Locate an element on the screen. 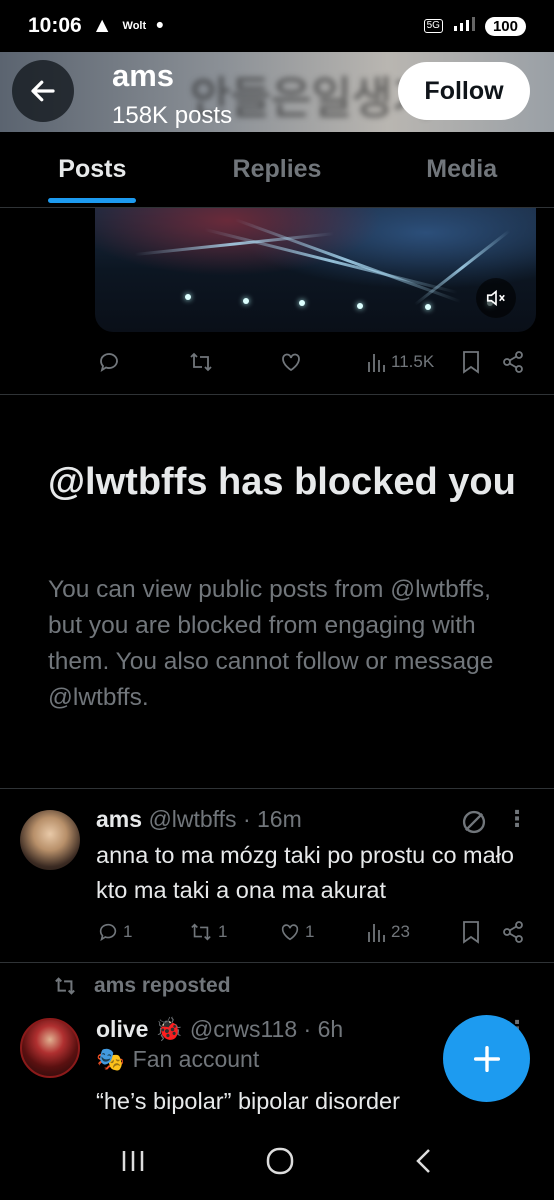 The image size is (554, 1200). post-video is located at coordinates (315, 270).